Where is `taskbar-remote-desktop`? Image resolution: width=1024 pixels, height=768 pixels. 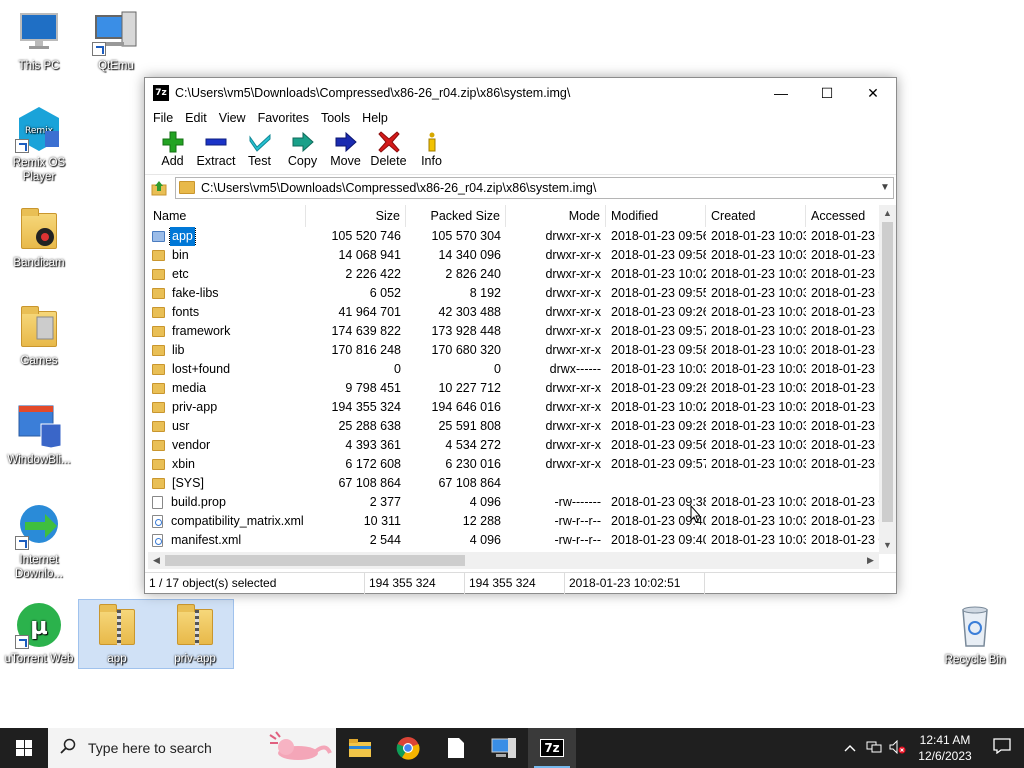
taskbar-remote-desktop is located at coordinates (504, 748).